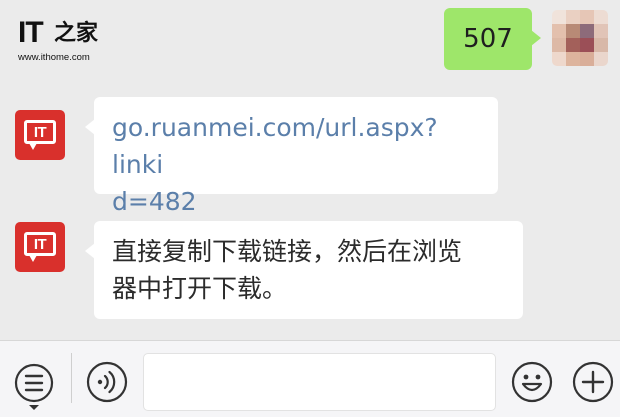 Image resolution: width=620 pixels, height=417 pixels. What do you see at coordinates (76, 33) in the screenshot?
I see `ithome-logo-chinese: 之家` at bounding box center [76, 33].